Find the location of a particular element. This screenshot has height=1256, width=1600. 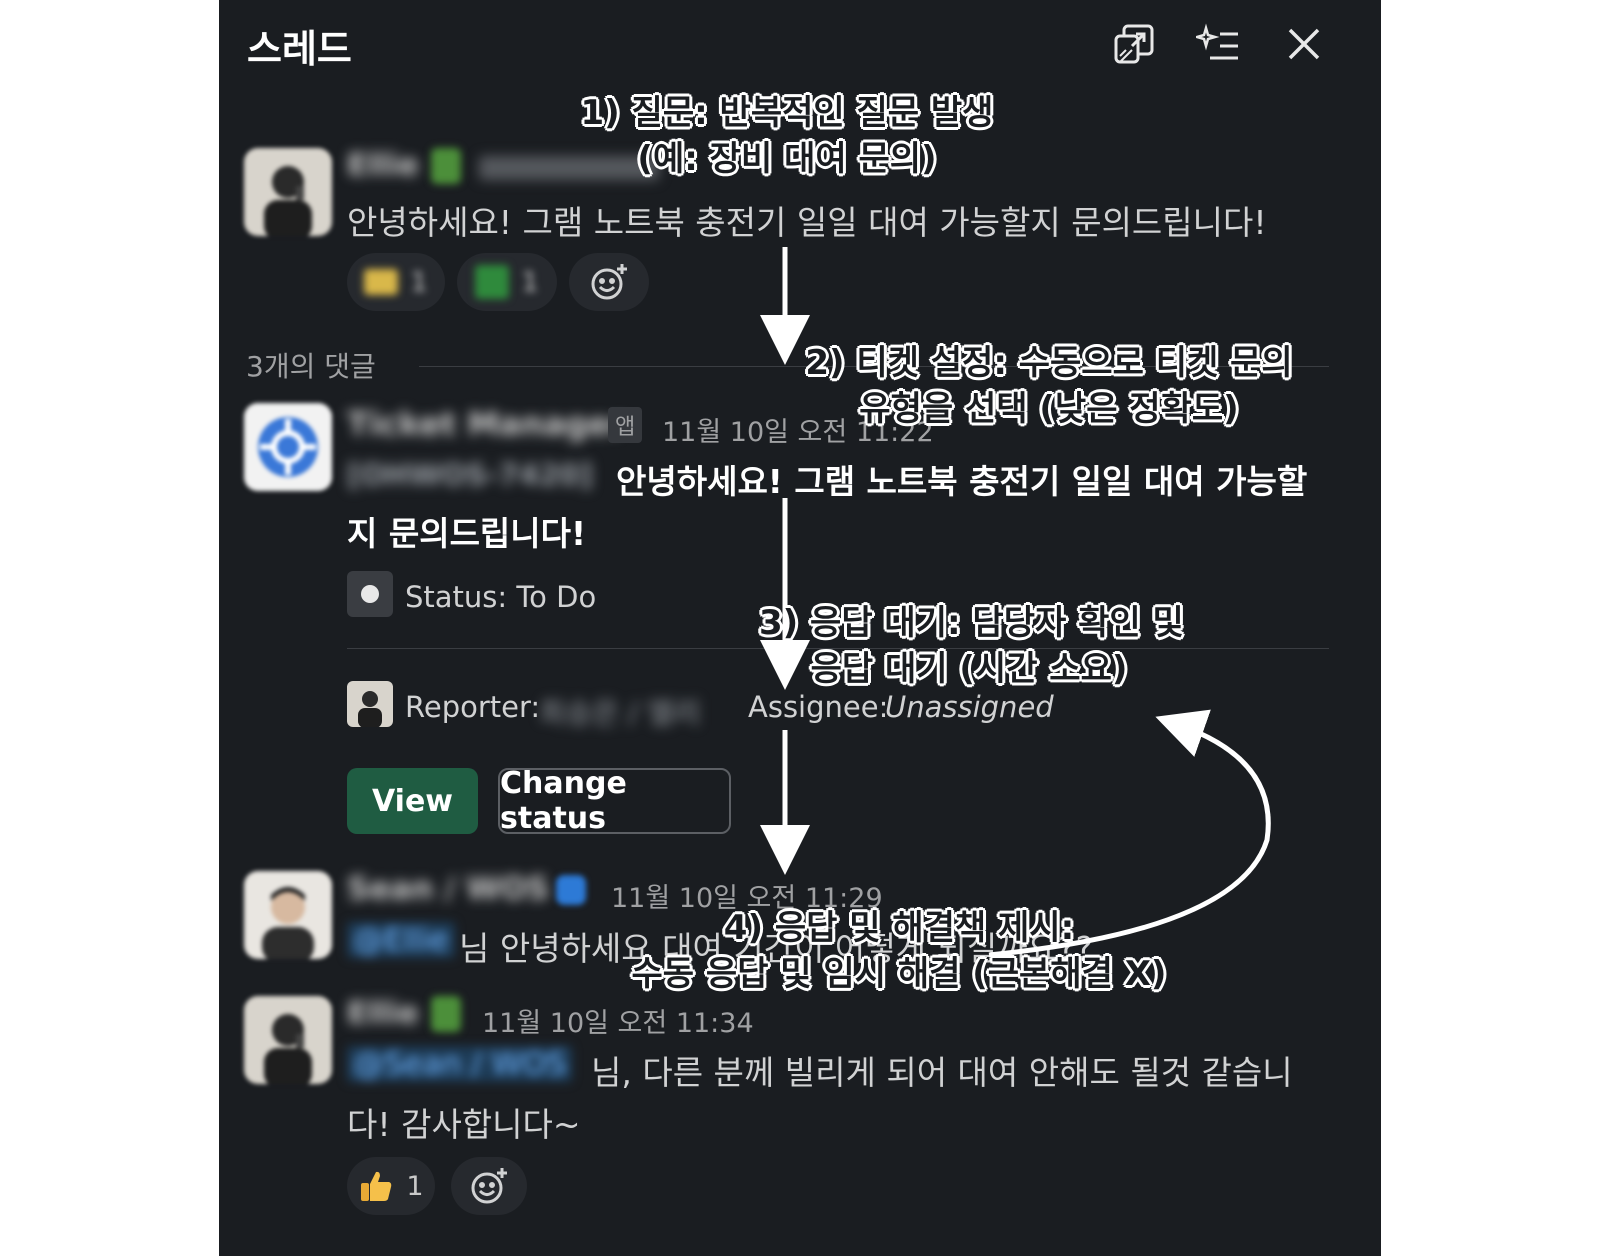

message-text: 안녕하세요! 그램 노트북 충전기 일일 대여 가능할지 문의드립니다! is located at coordinates (807, 222).